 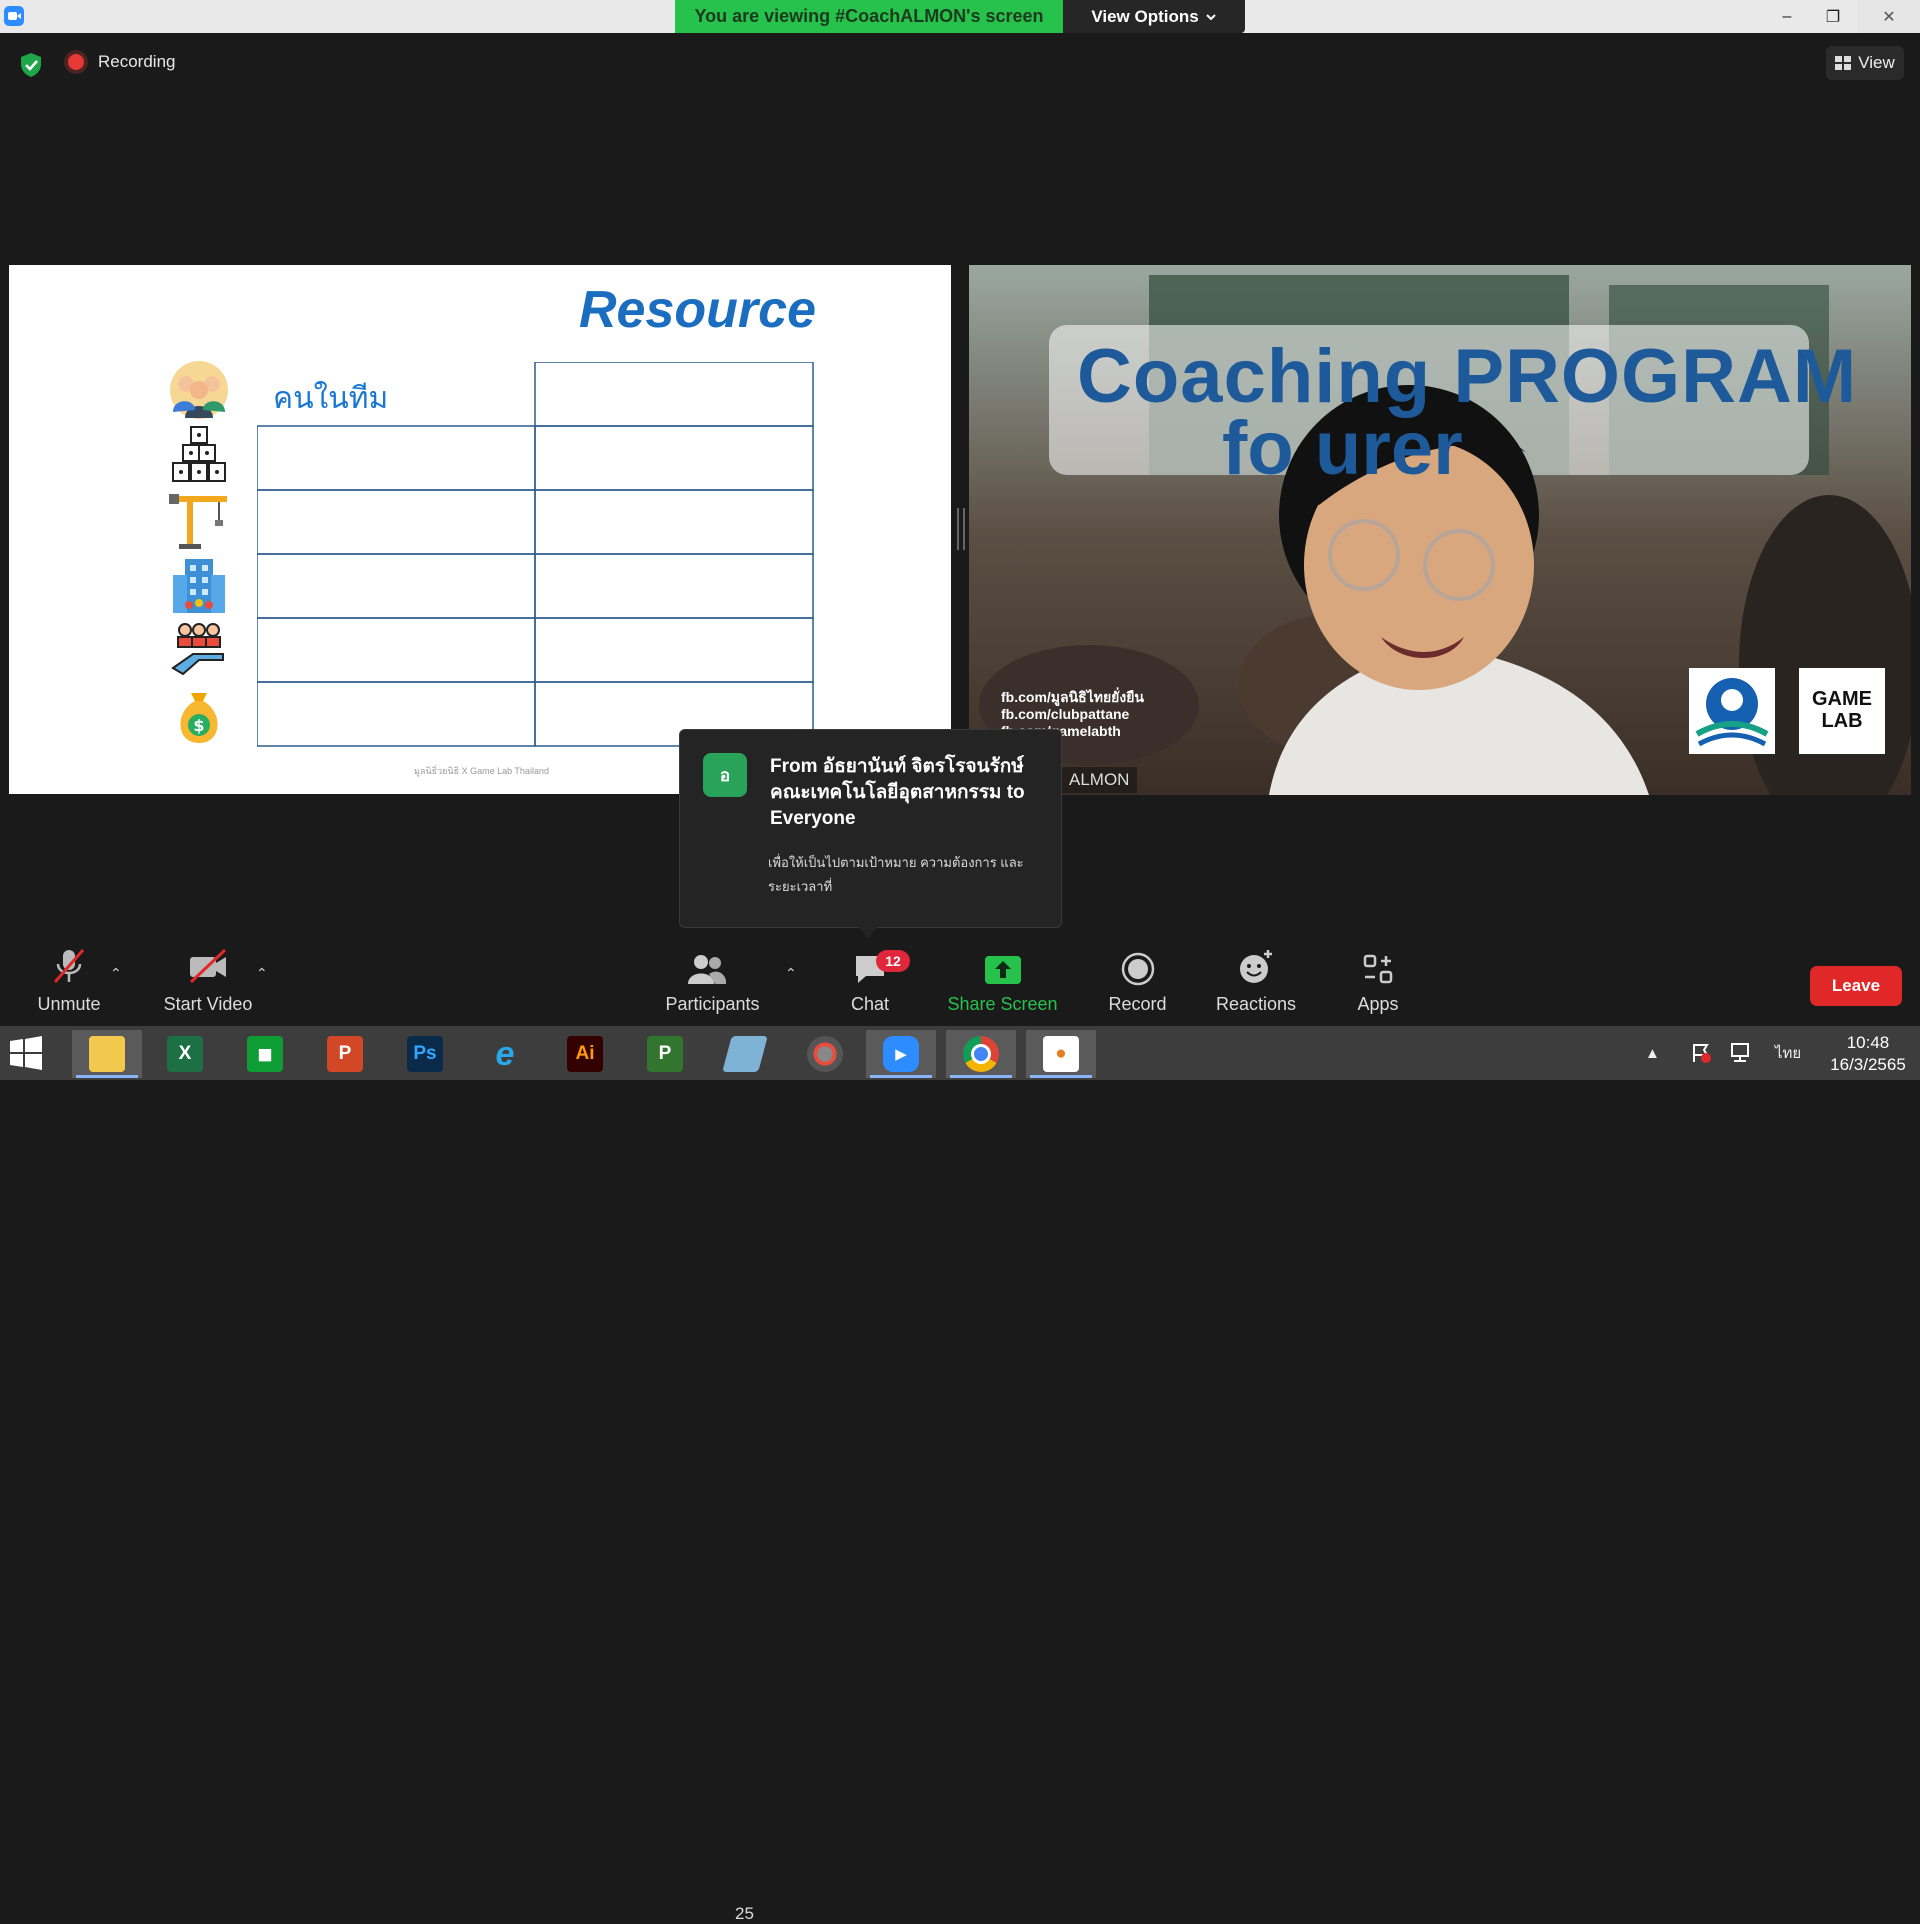 What do you see at coordinates (262, 973) in the screenshot?
I see `video-options-caret-icon: ⌃` at bounding box center [262, 973].